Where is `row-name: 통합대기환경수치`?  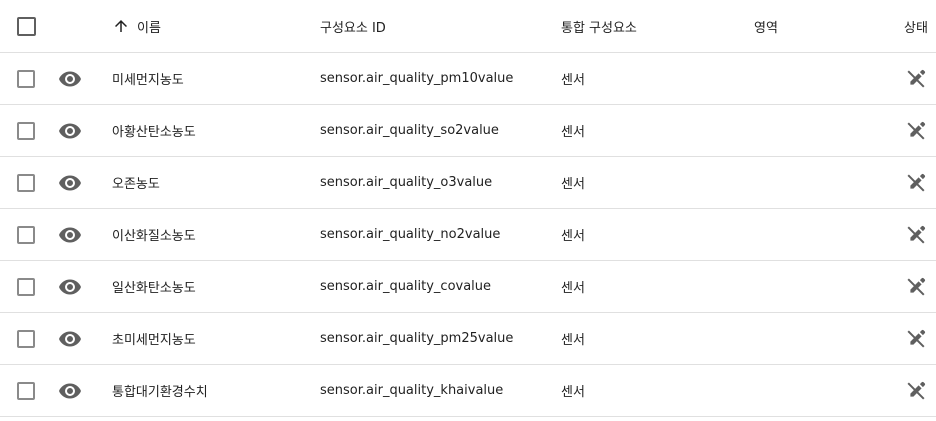 row-name: 통합대기환경수치 is located at coordinates (160, 390).